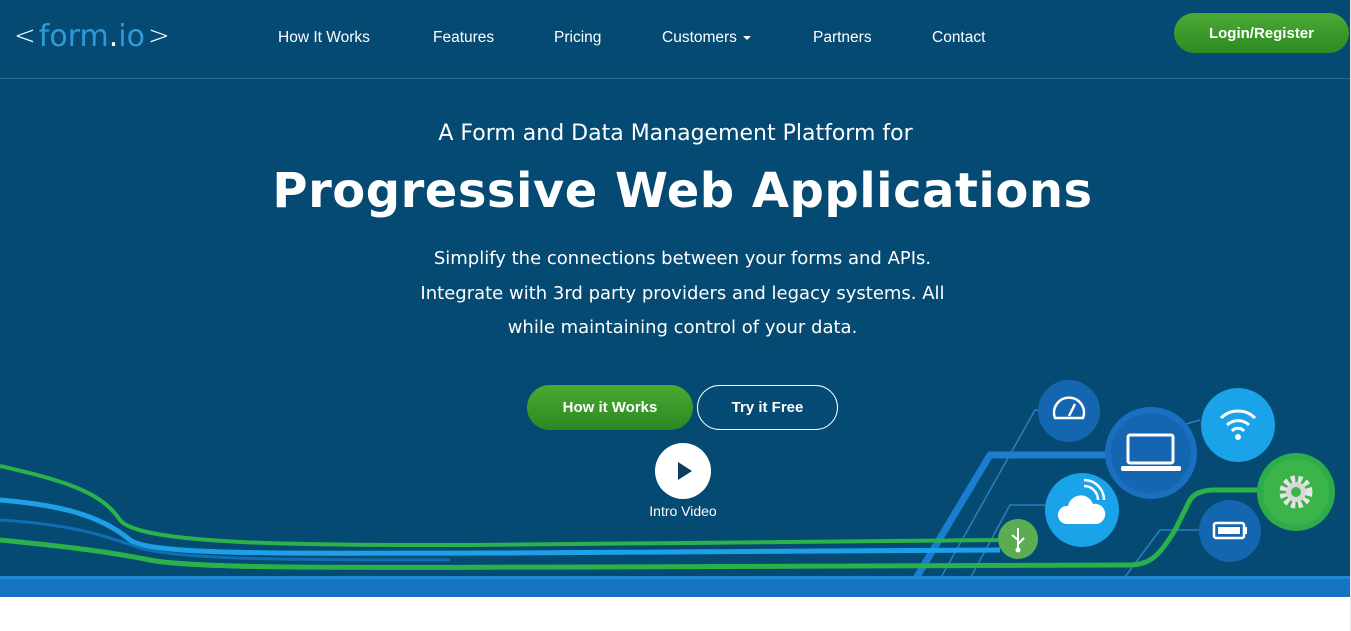 The height and width of the screenshot is (631, 1351). Describe the element at coordinates (683, 511) in the screenshot. I see `intro-video-label: Intro Video` at that location.